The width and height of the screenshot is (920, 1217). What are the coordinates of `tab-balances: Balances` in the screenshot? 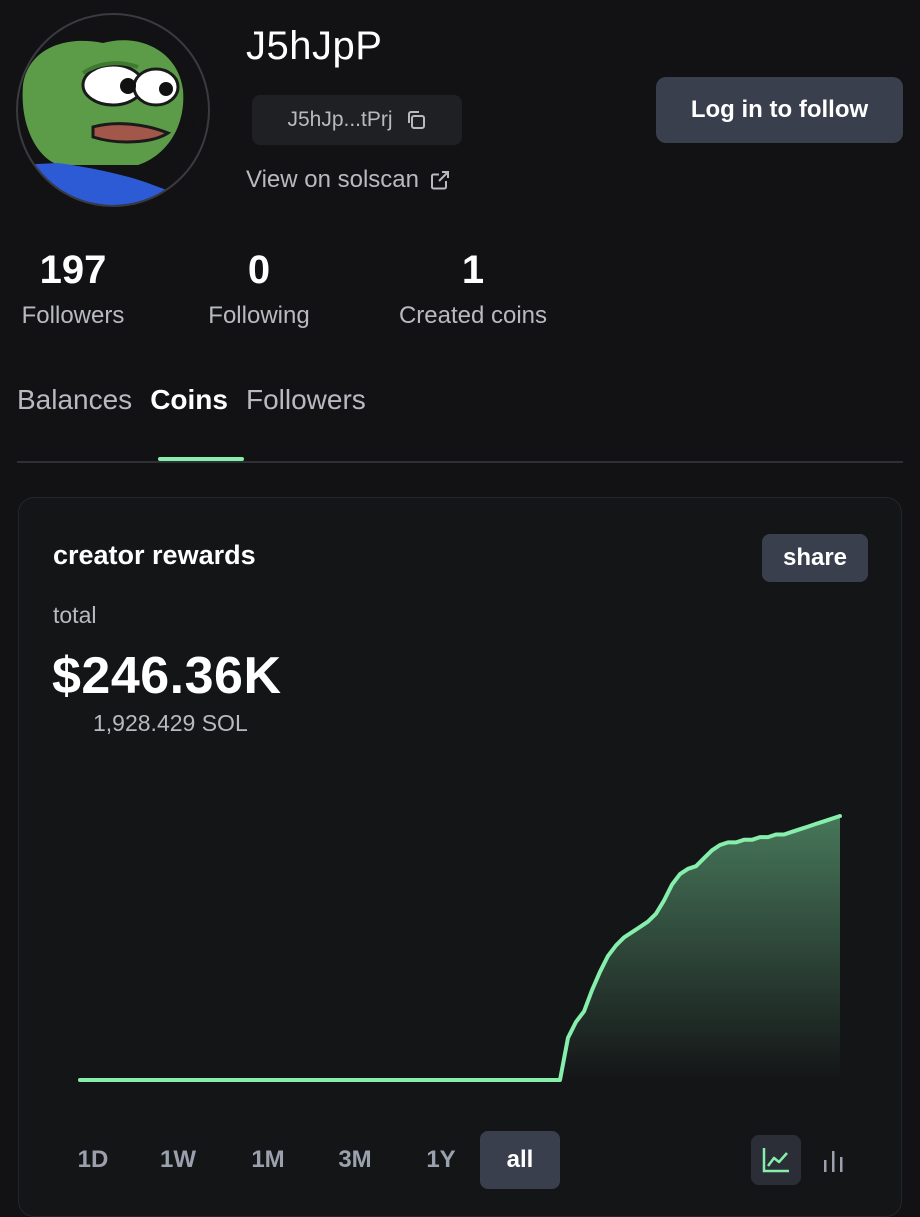 It's located at (74, 400).